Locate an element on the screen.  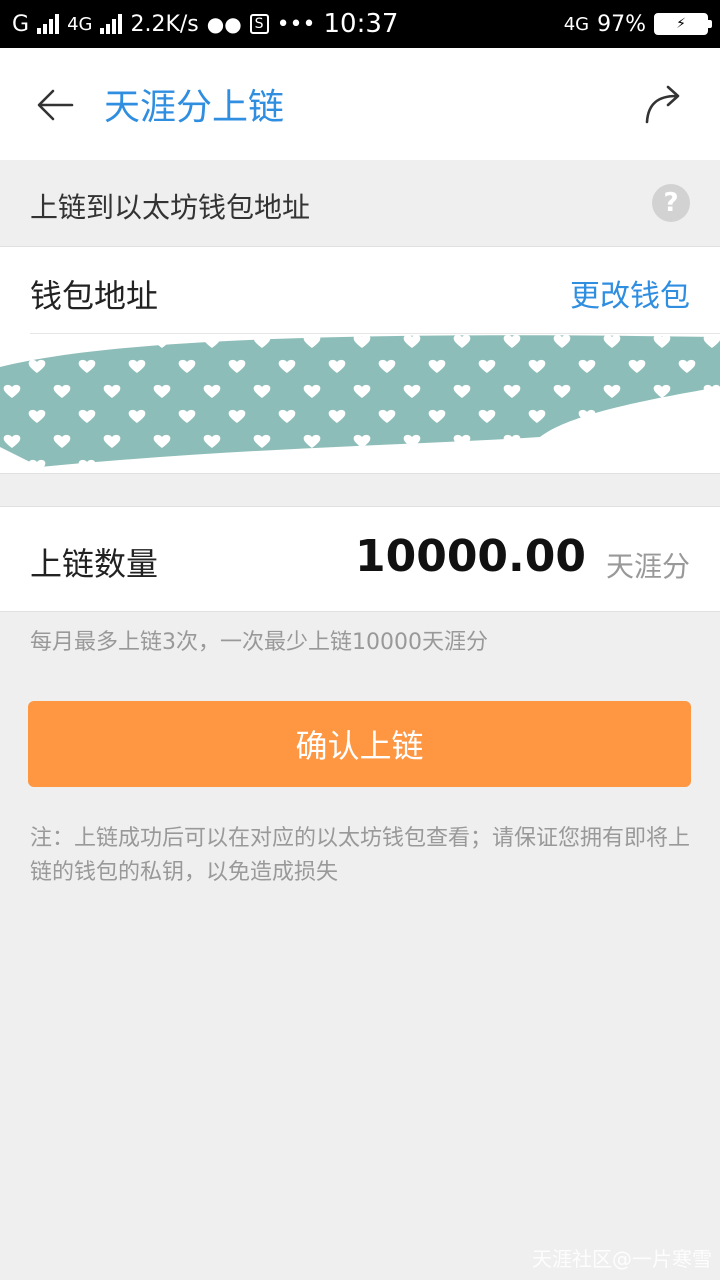
battery-icon: ⚡ is located at coordinates (683, 24).